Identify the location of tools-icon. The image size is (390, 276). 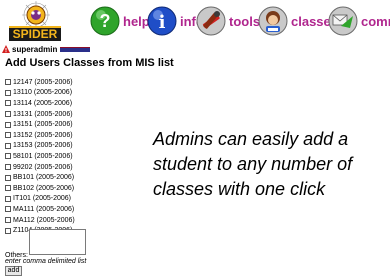
(211, 21).